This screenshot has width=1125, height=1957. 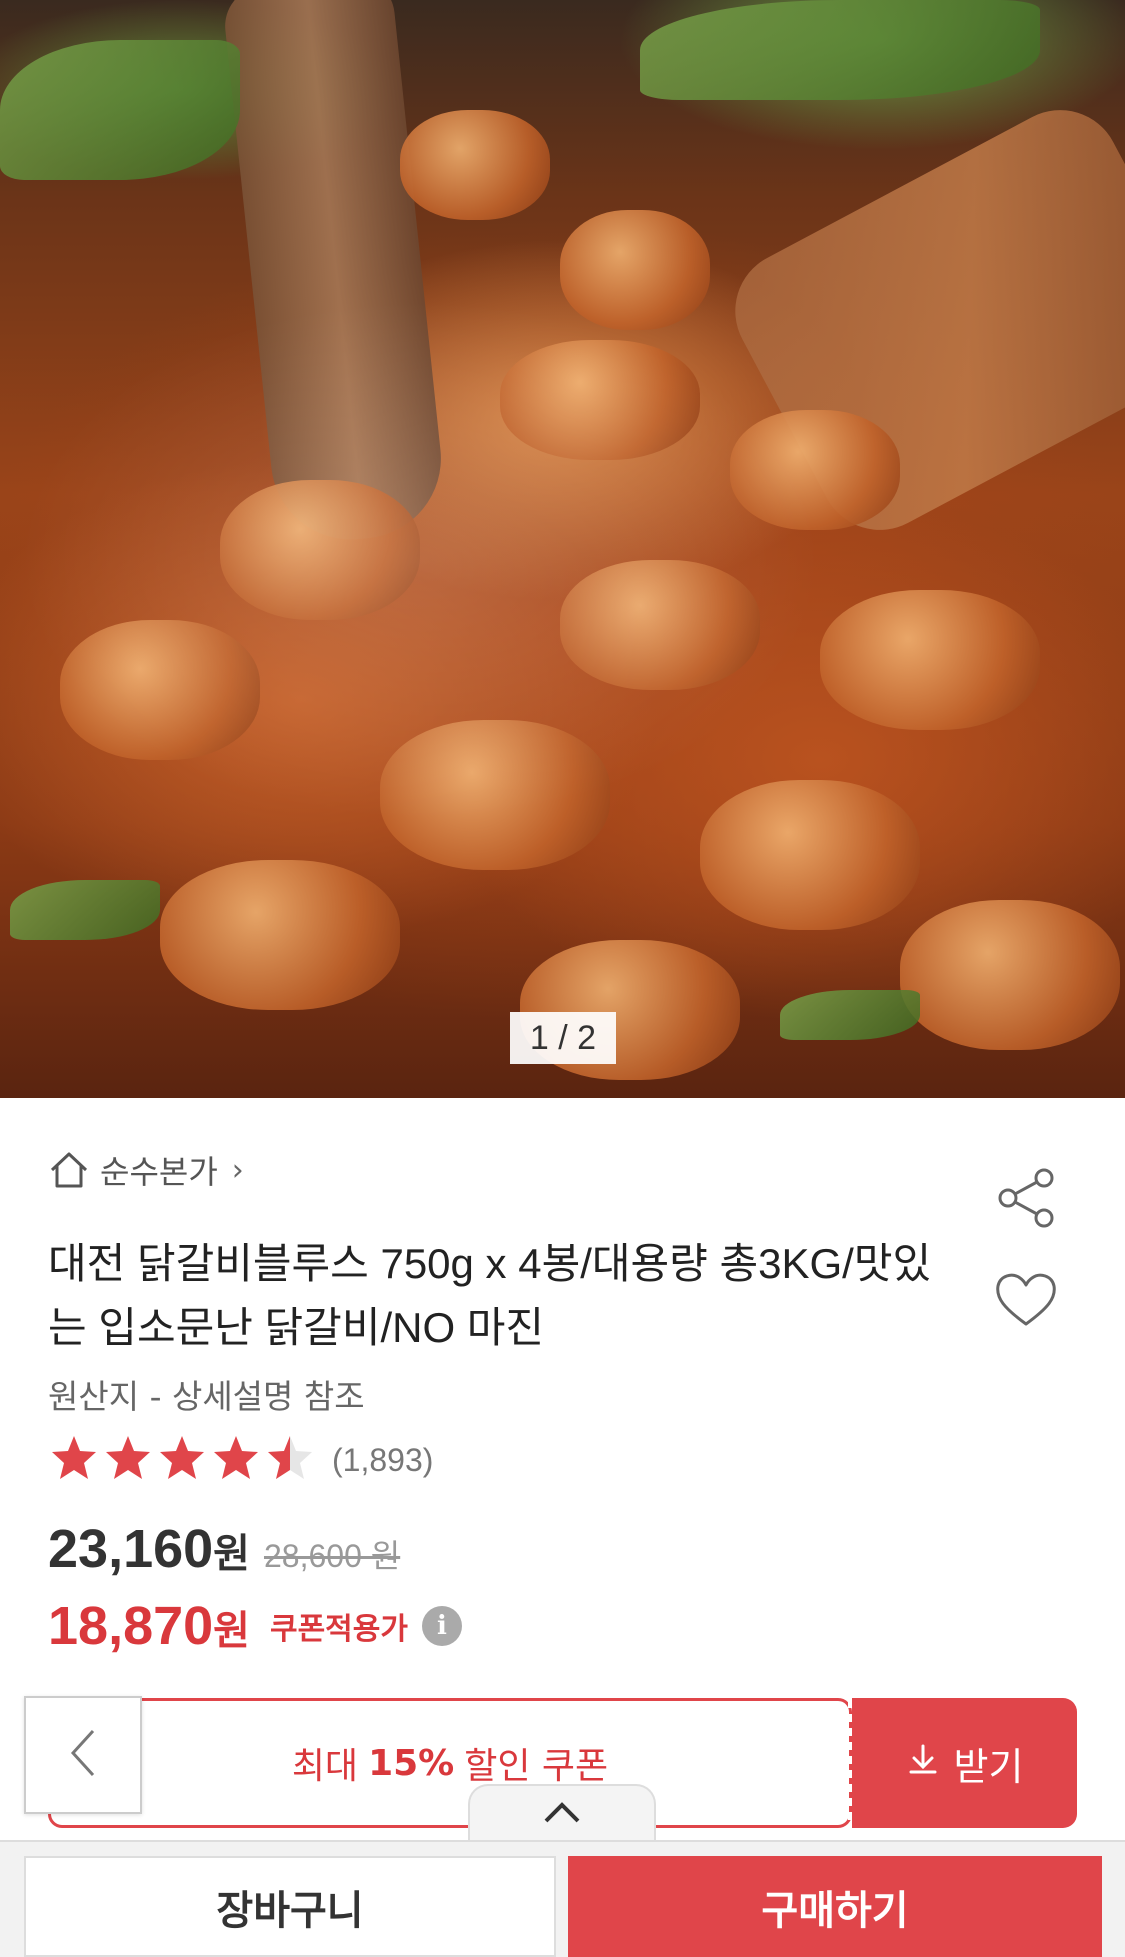 I want to click on chevron-up-icon, so click(x=562, y=1814).